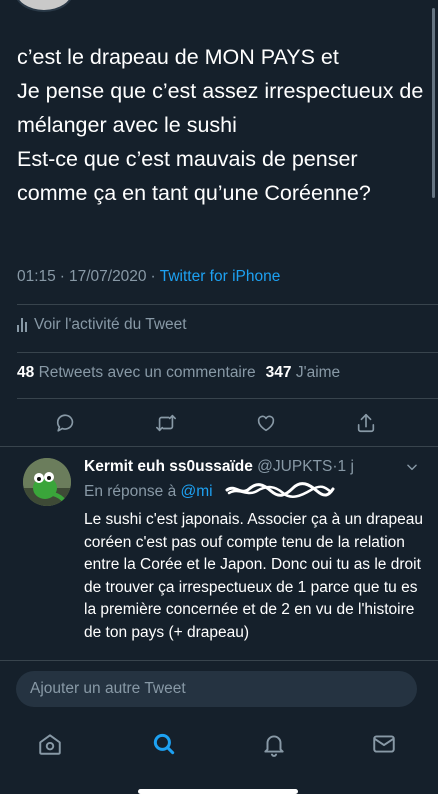  What do you see at coordinates (197, 491) in the screenshot?
I see `replying-to-mention: @mi` at bounding box center [197, 491].